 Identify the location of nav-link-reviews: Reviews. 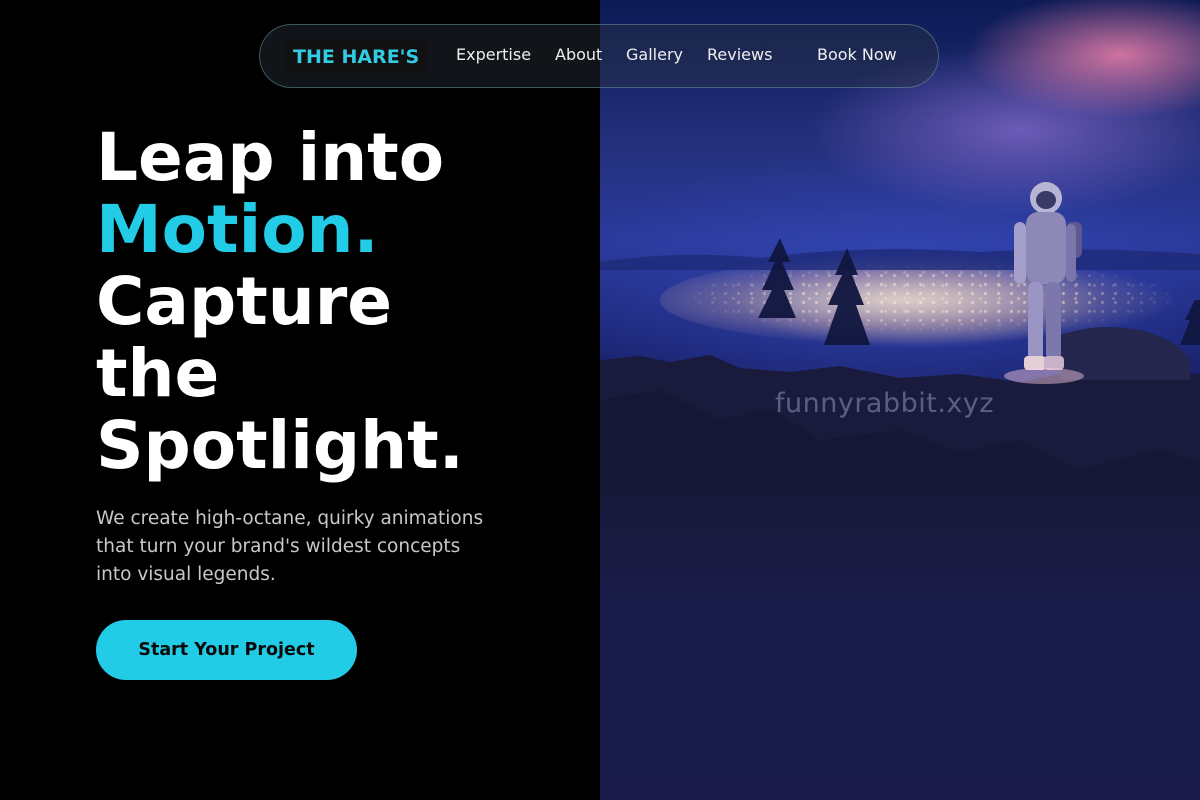
(739, 54).